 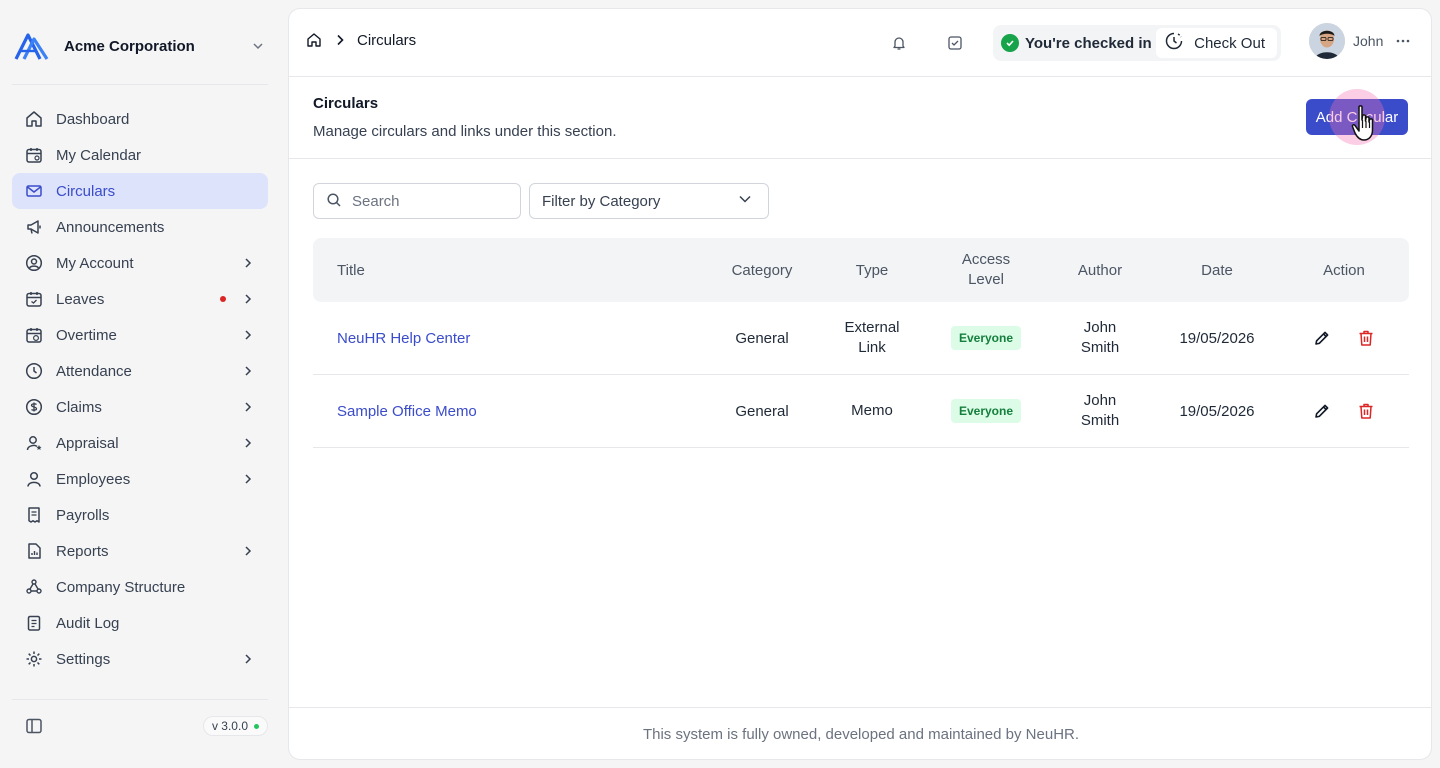 I want to click on sidebar-item-circulars: Circulars, so click(x=140, y=191).